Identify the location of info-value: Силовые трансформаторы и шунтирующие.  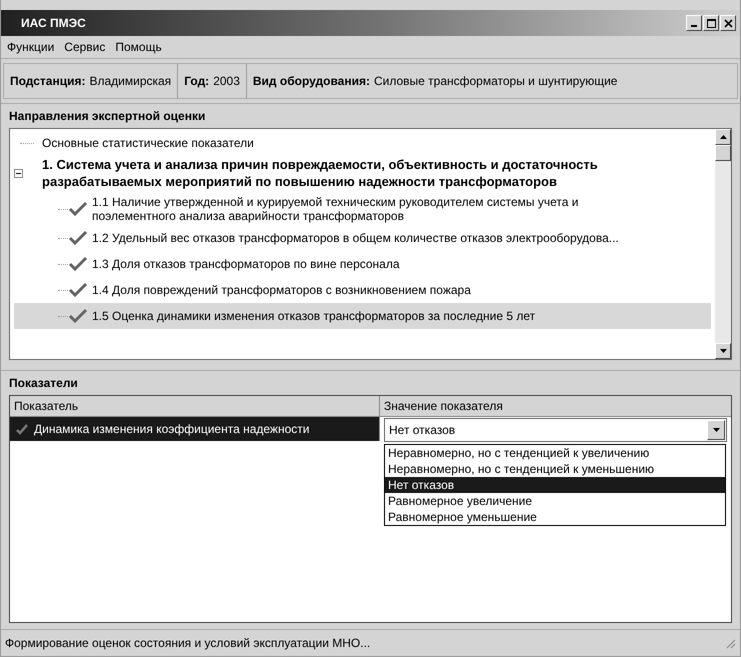
(496, 81).